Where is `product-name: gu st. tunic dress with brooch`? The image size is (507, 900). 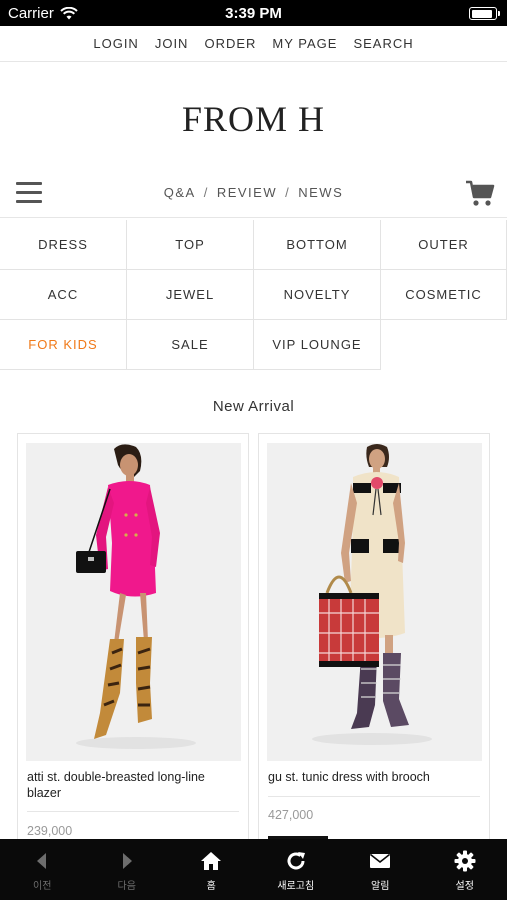
product-name: gu st. tunic dress with brooch is located at coordinates (374, 777).